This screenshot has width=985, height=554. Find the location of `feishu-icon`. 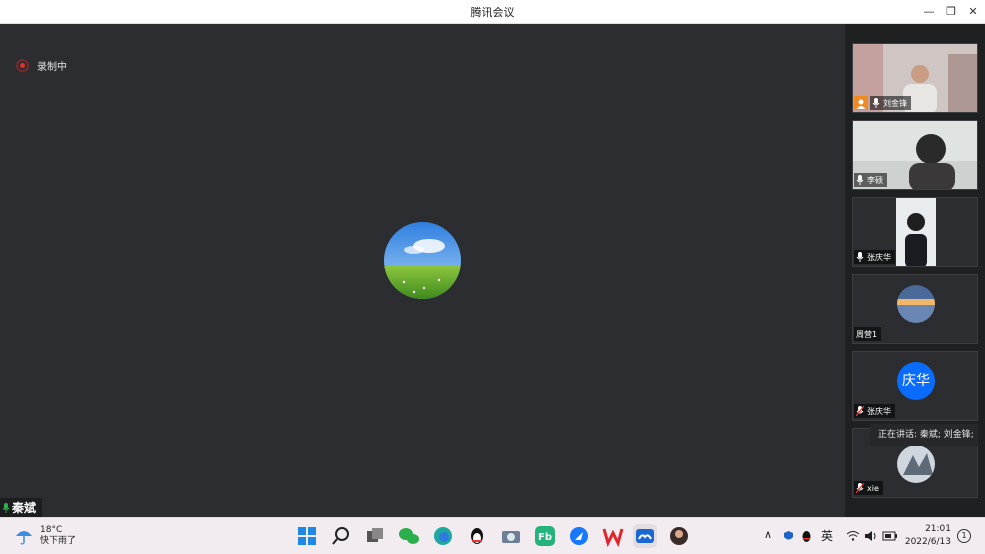

feishu-icon is located at coordinates (579, 536).